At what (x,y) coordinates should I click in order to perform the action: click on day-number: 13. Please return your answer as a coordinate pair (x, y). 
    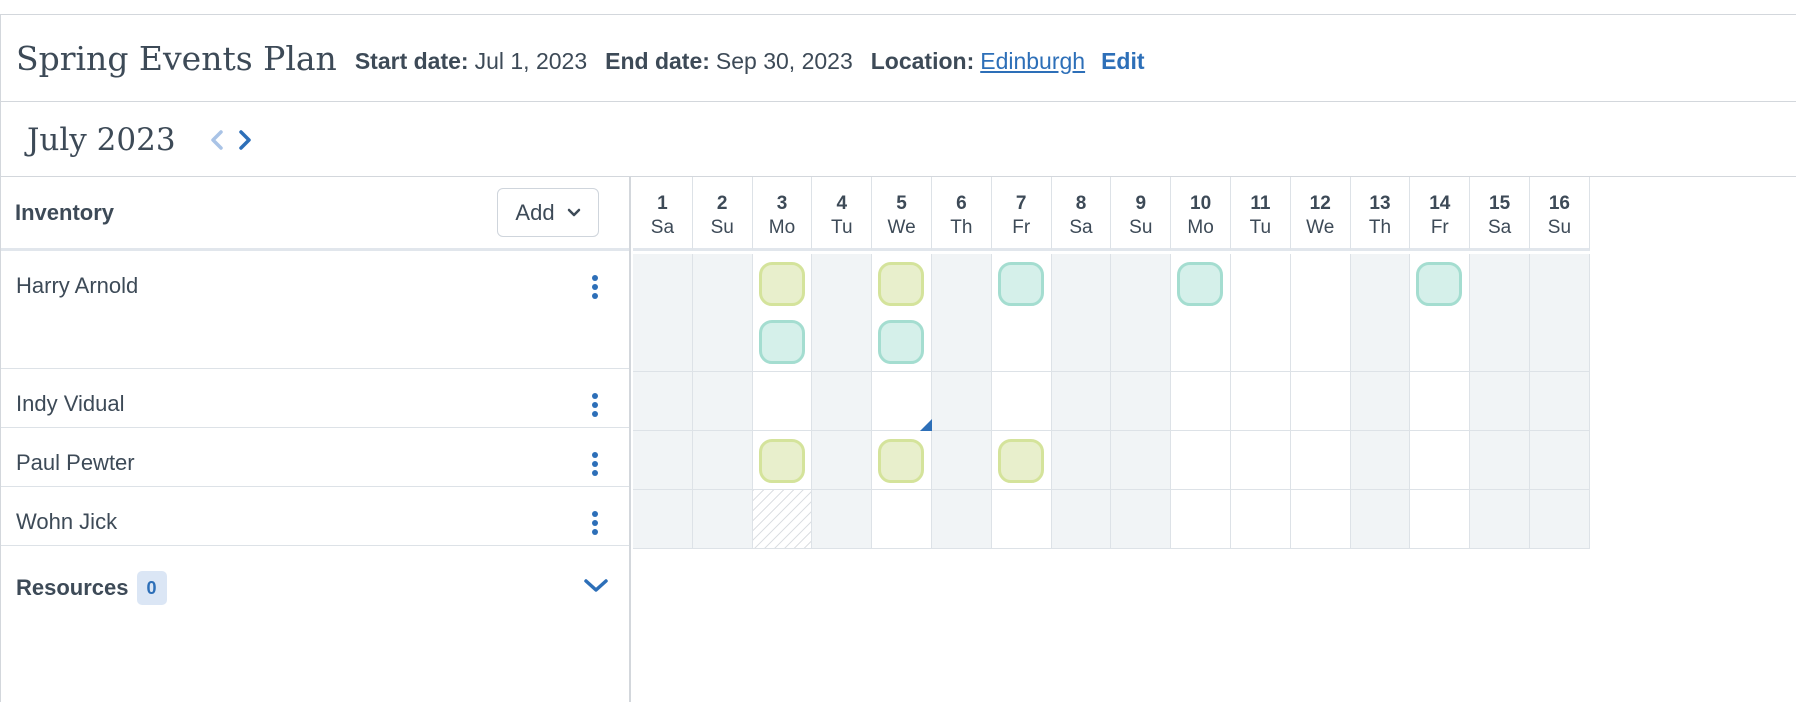
    Looking at the image, I should click on (1380, 203).